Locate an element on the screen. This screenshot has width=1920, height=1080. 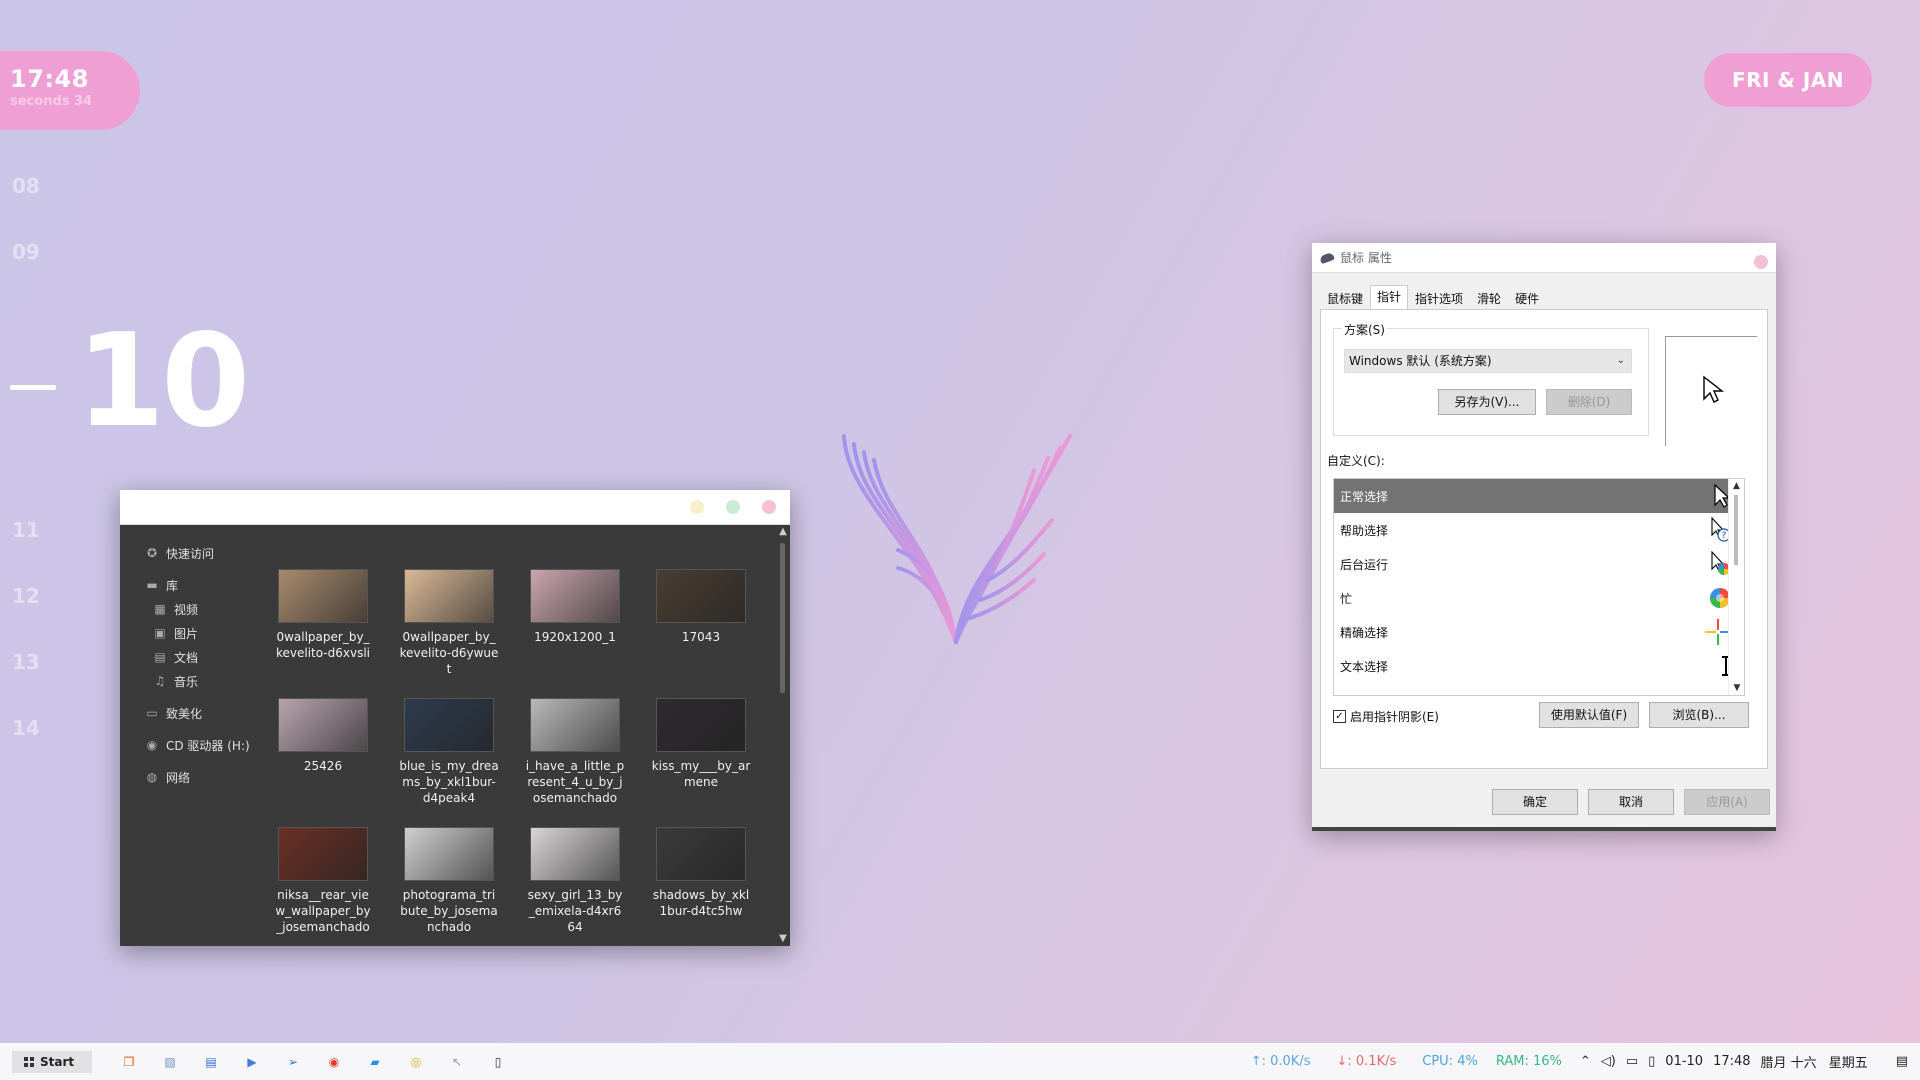
office-icon: ❐ is located at coordinates (129, 1062).